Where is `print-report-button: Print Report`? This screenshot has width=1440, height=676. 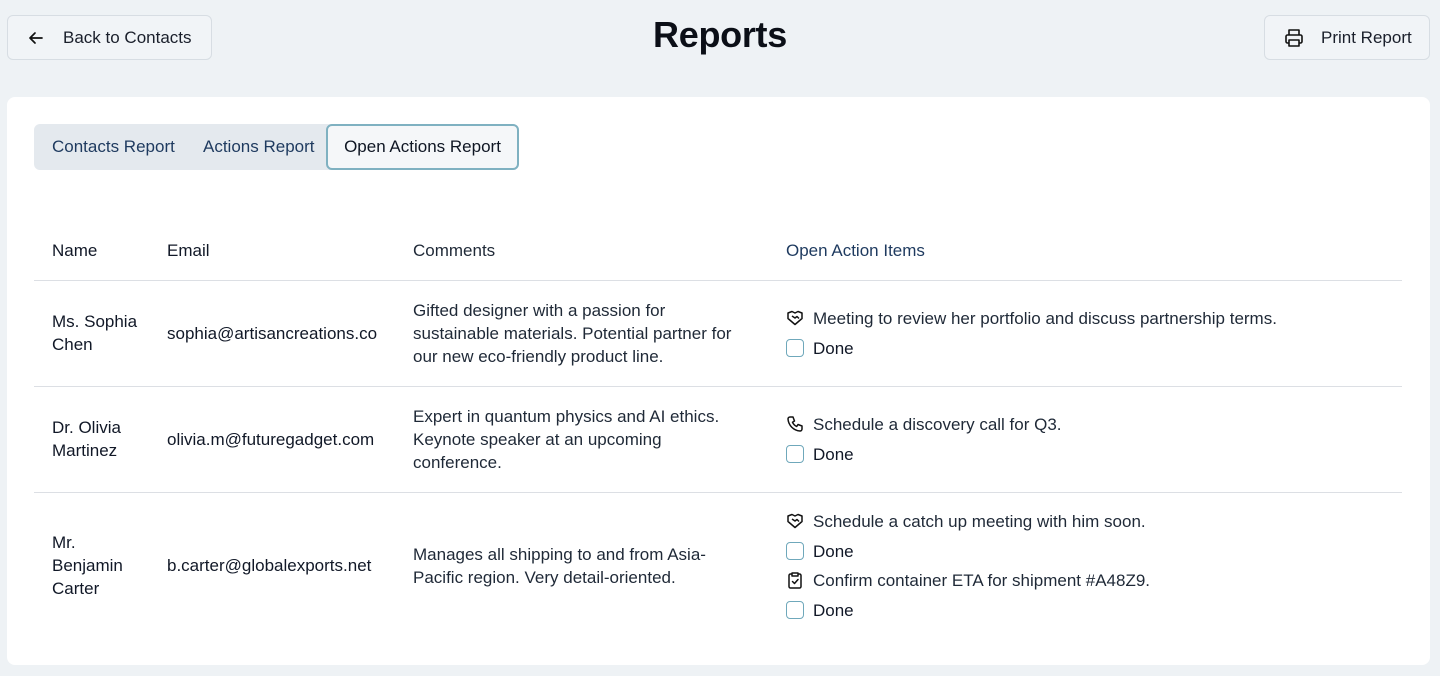 print-report-button: Print Report is located at coordinates (1347, 37).